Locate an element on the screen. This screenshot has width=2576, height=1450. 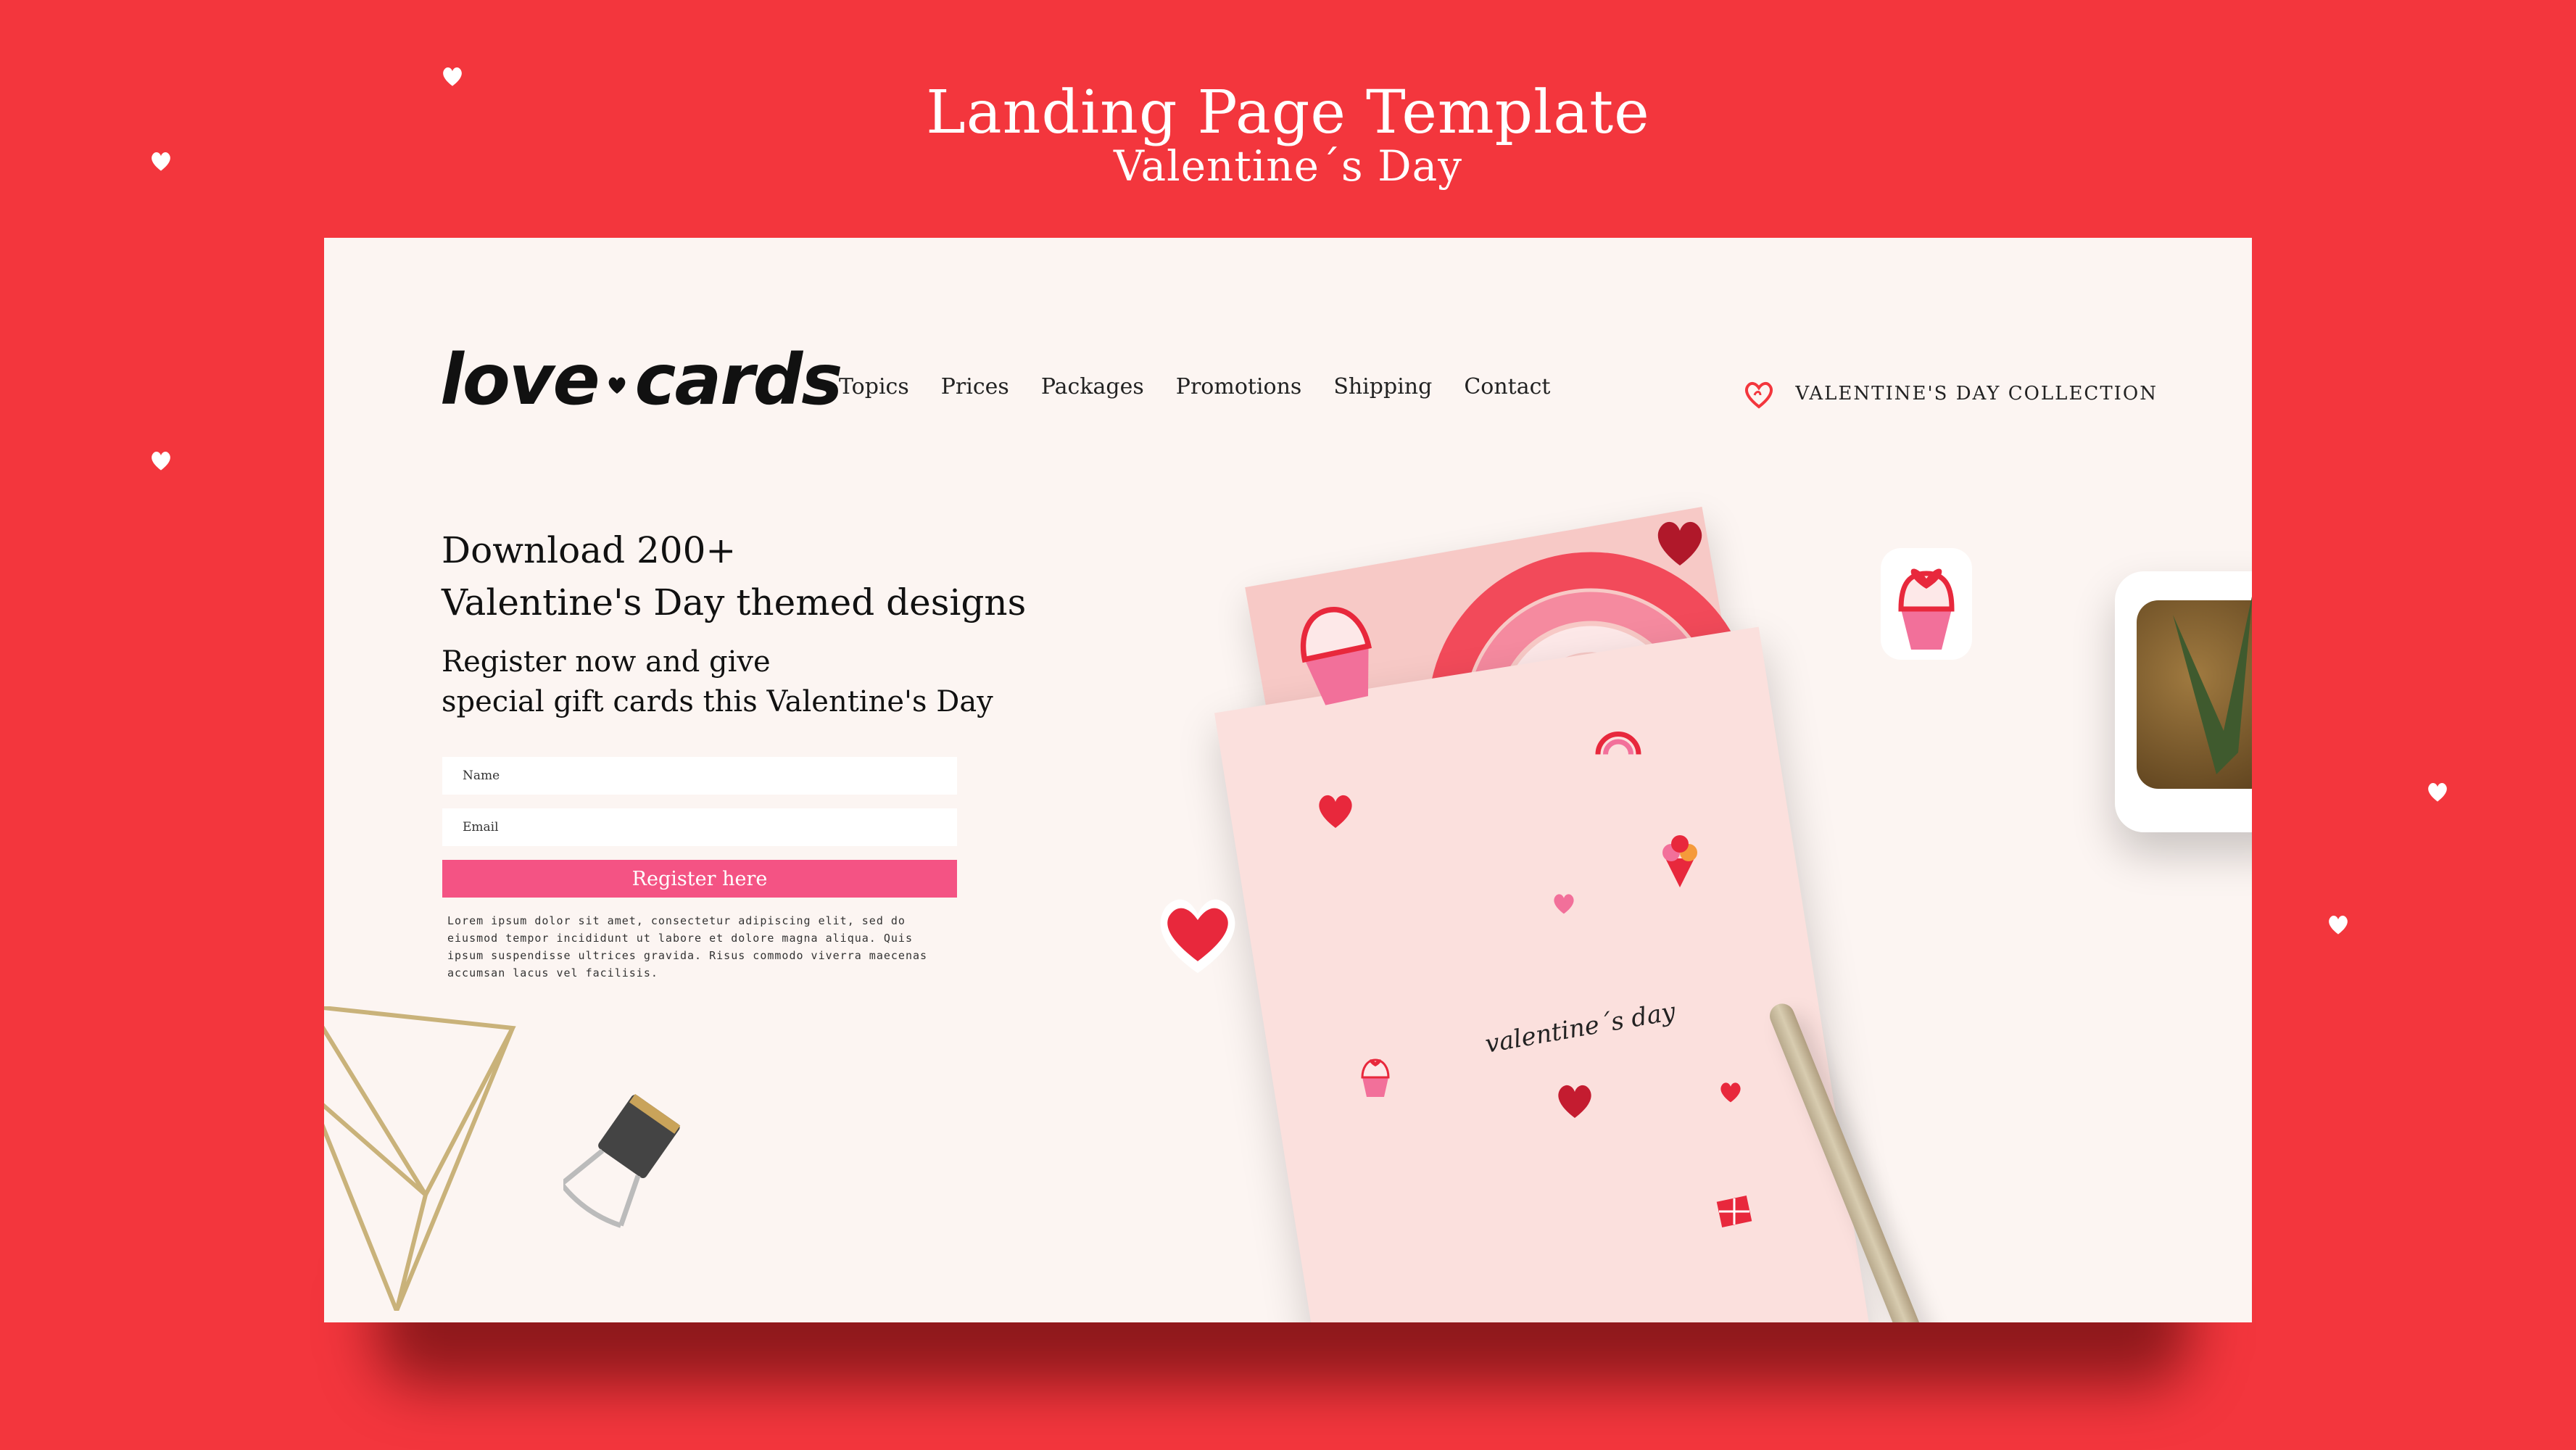
template-subtitle: Valentine´s Day is located at coordinates (1288, 166).